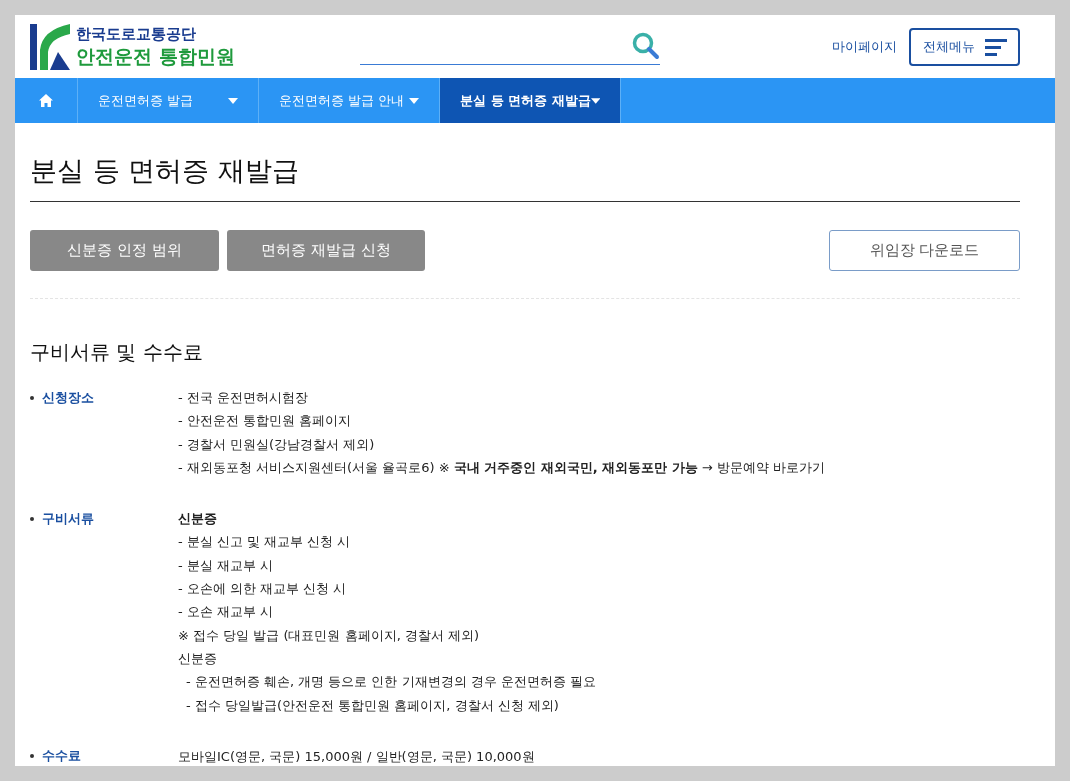  Describe the element at coordinates (391, 682) in the screenshot. I see `detail-text: - 운전면허증 훼손, 개명 등으로 인한 기재변경의 경우 운전면허증 필요` at that location.